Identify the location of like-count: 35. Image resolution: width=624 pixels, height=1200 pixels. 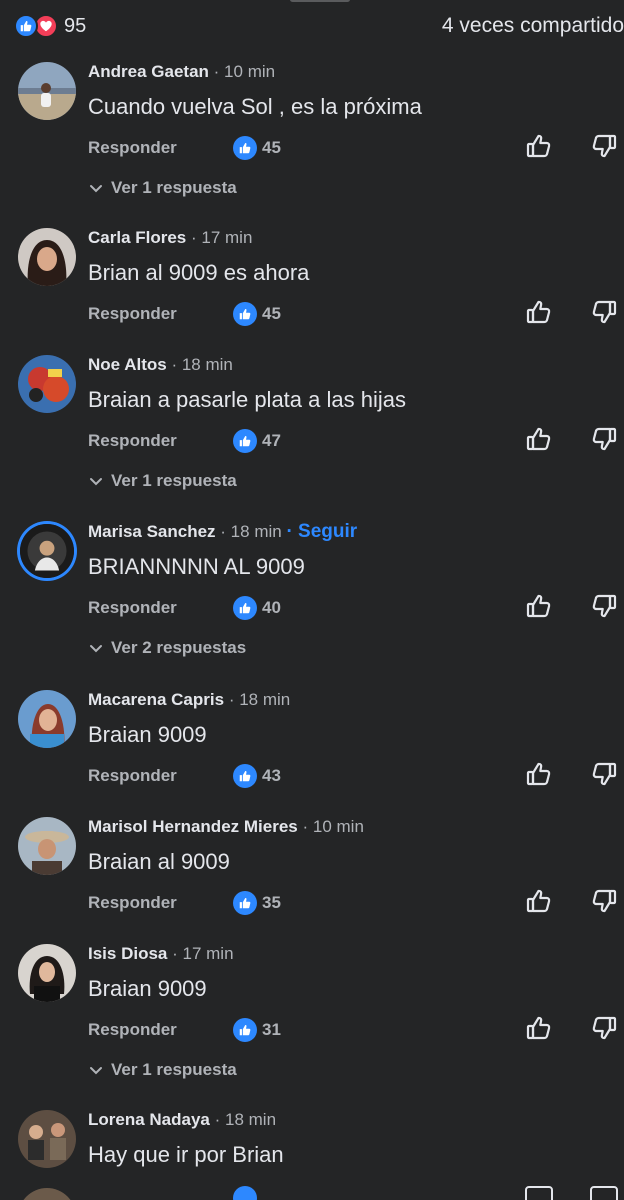
(271, 902).